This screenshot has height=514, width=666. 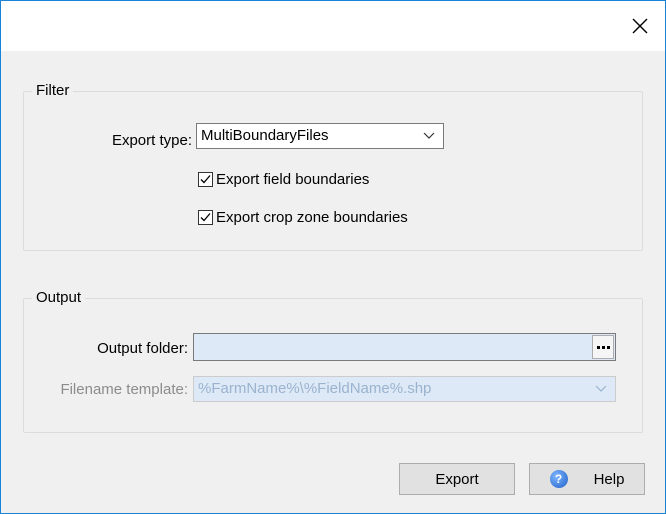 What do you see at coordinates (312, 217) in the screenshot?
I see `export-crop-zone-boundaries-label: Export crop zone boundaries` at bounding box center [312, 217].